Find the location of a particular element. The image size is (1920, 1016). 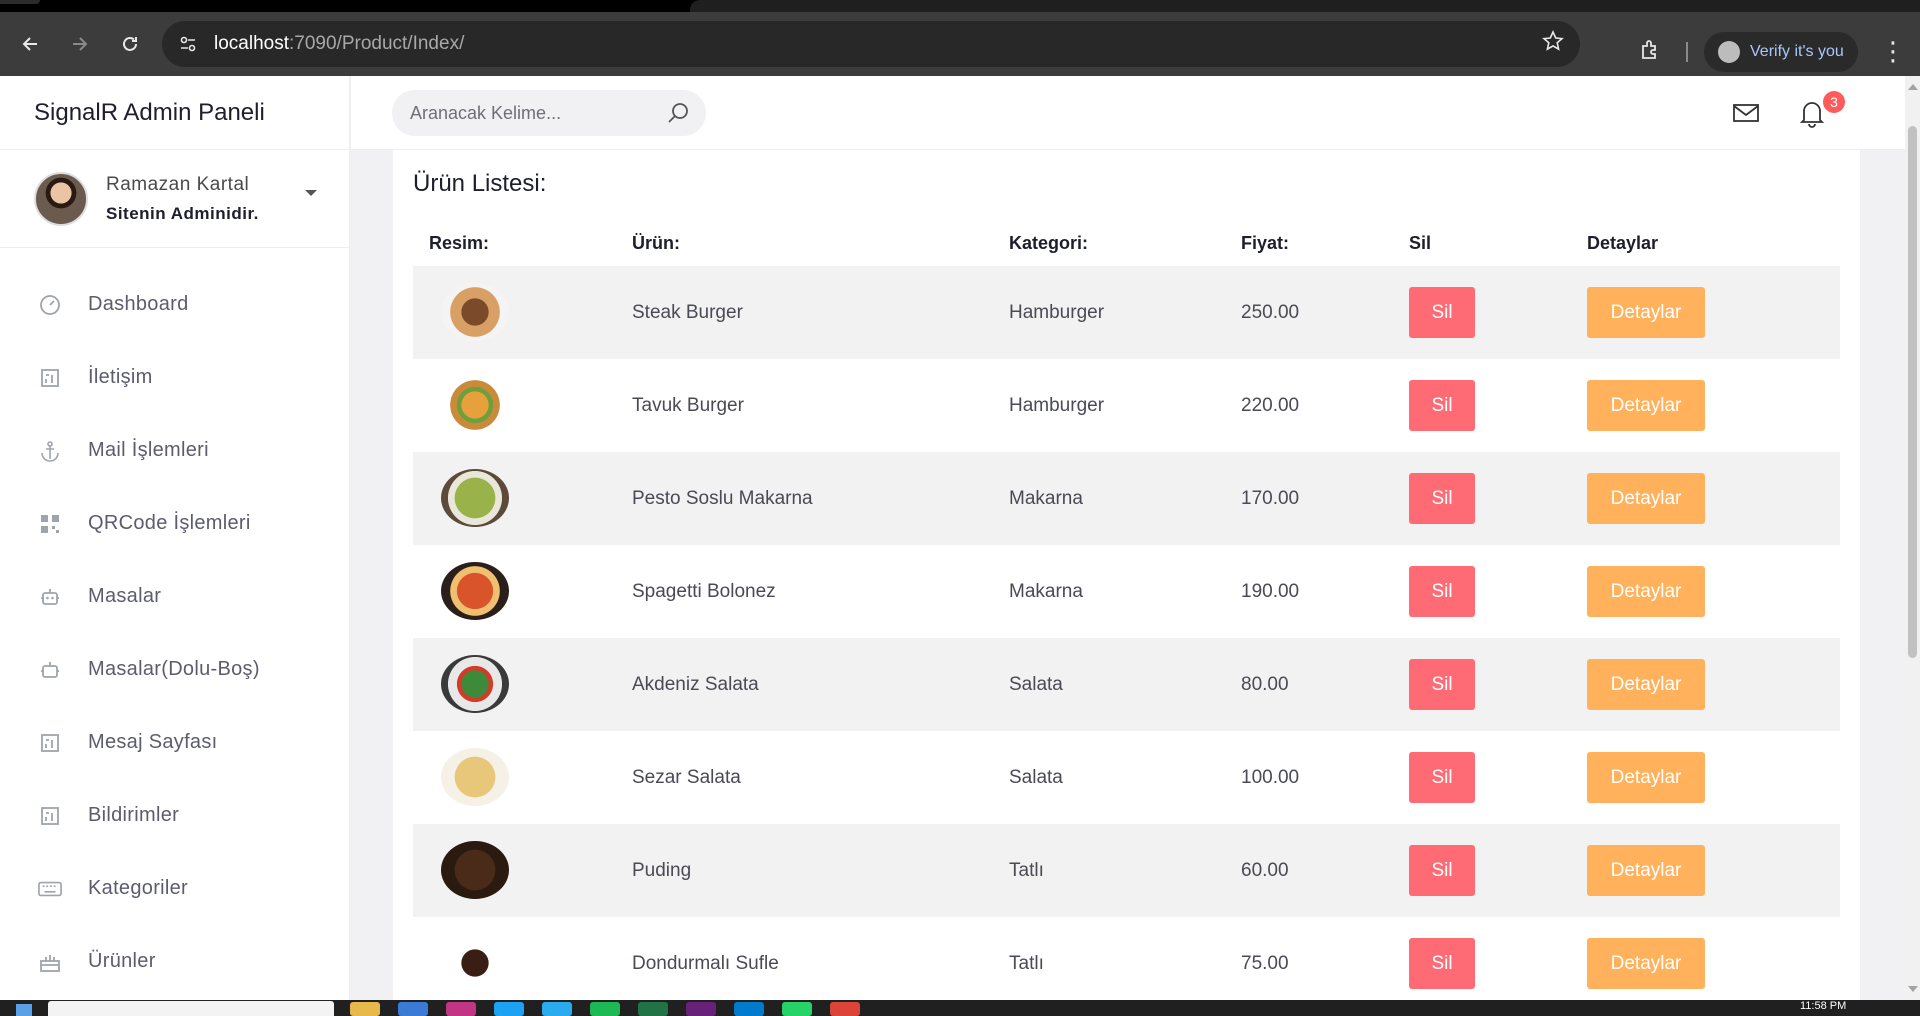

search-box is located at coordinates (549, 113).